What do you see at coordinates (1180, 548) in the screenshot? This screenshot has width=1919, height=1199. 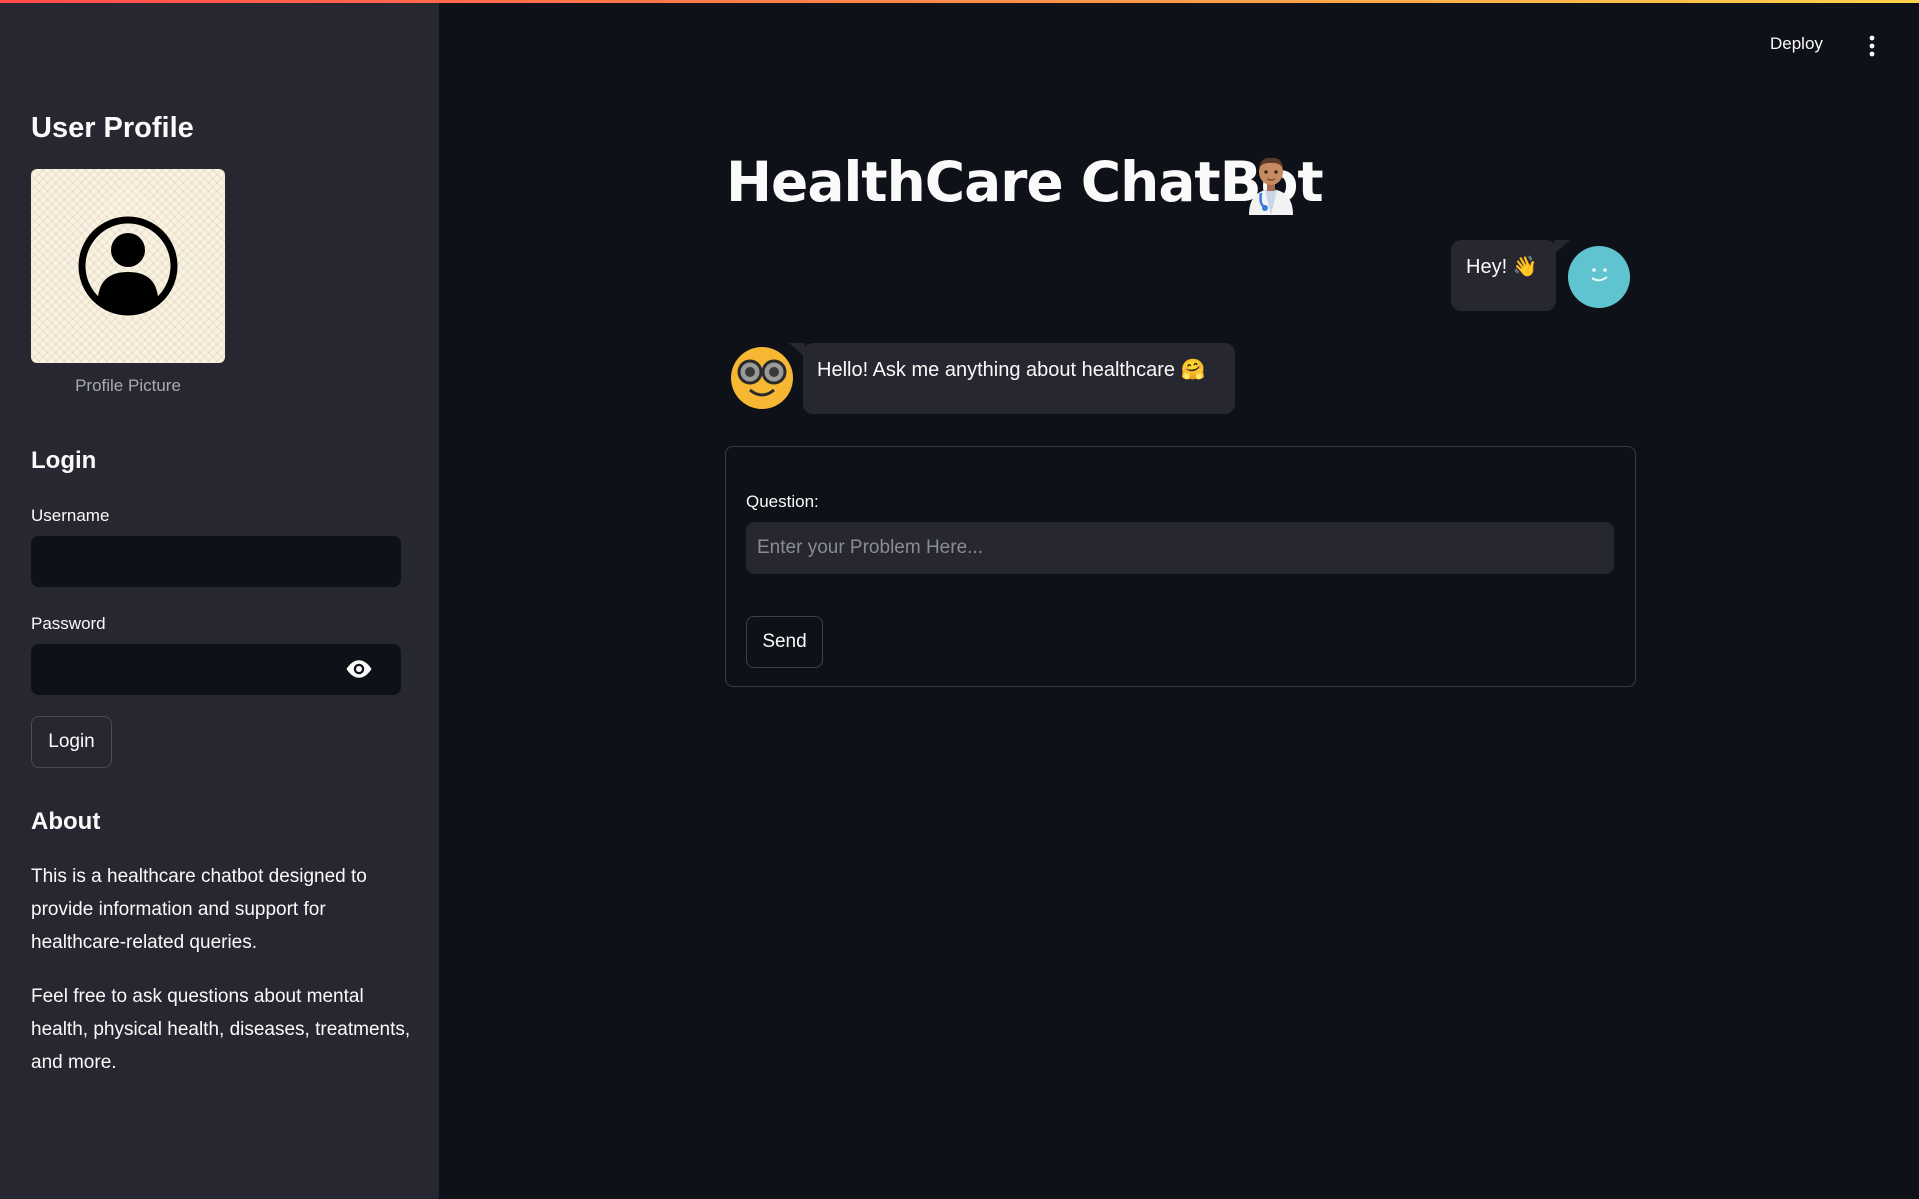 I see `question-input` at bounding box center [1180, 548].